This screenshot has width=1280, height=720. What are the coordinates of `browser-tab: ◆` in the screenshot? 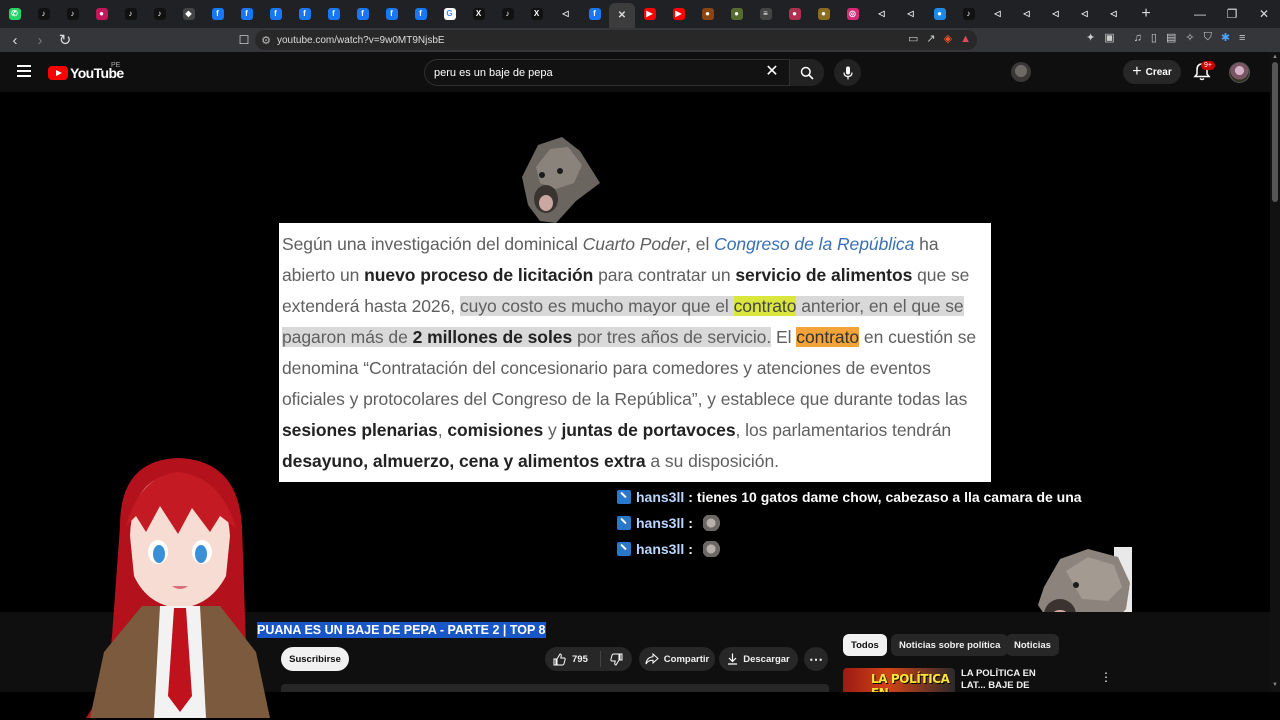 It's located at (188, 14).